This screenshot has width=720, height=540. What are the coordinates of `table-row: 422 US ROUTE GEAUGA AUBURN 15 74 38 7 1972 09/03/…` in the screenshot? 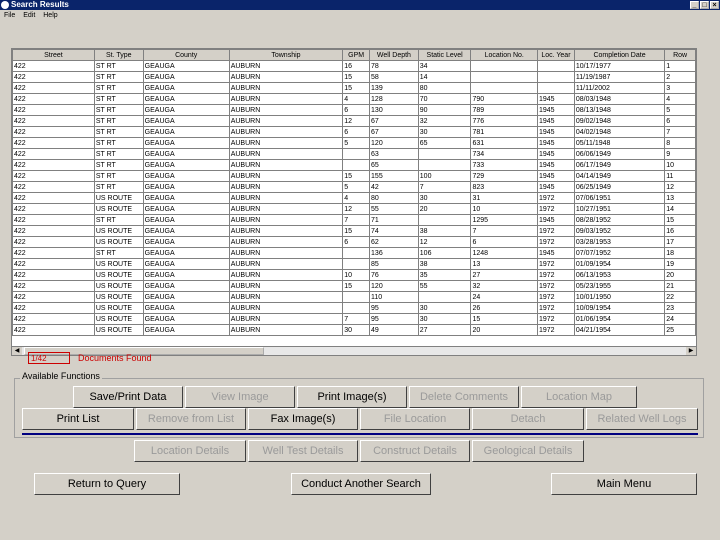 It's located at (354, 231).